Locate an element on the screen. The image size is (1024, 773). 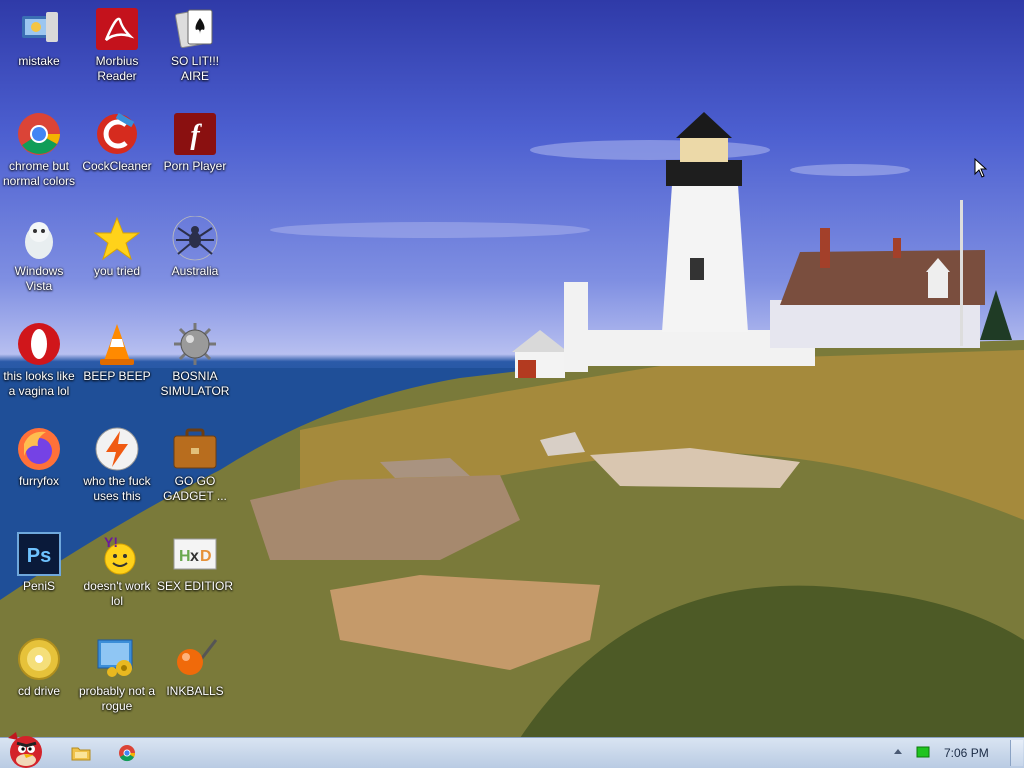
desktop-icon-inkballs: INKBALLS is located at coordinates (195, 664).